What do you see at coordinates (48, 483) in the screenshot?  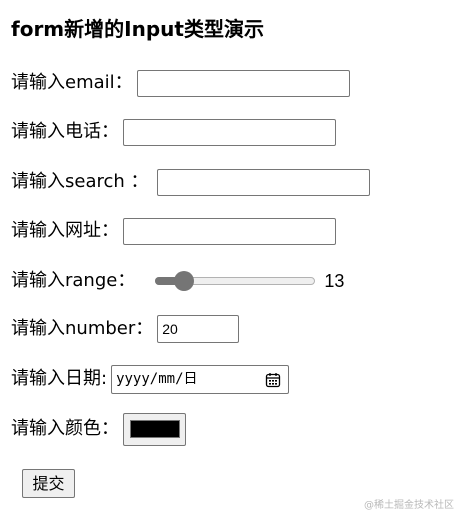 I see `submit-button: 提交` at bounding box center [48, 483].